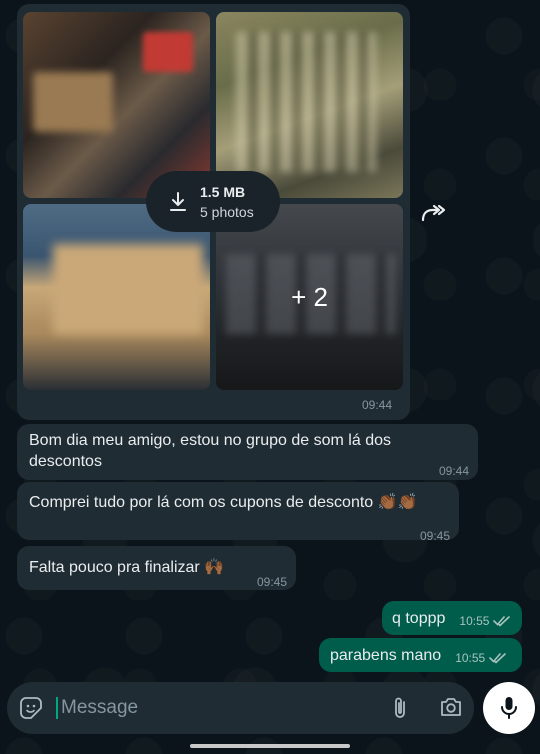  I want to click on outgoing-message-2: parabens mano 10:55, so click(420, 655).